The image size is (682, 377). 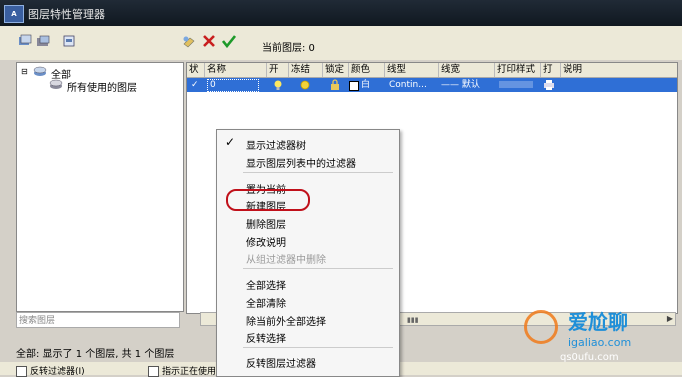 I want to click on col-plot-style: 打印样式, so click(x=518, y=70).